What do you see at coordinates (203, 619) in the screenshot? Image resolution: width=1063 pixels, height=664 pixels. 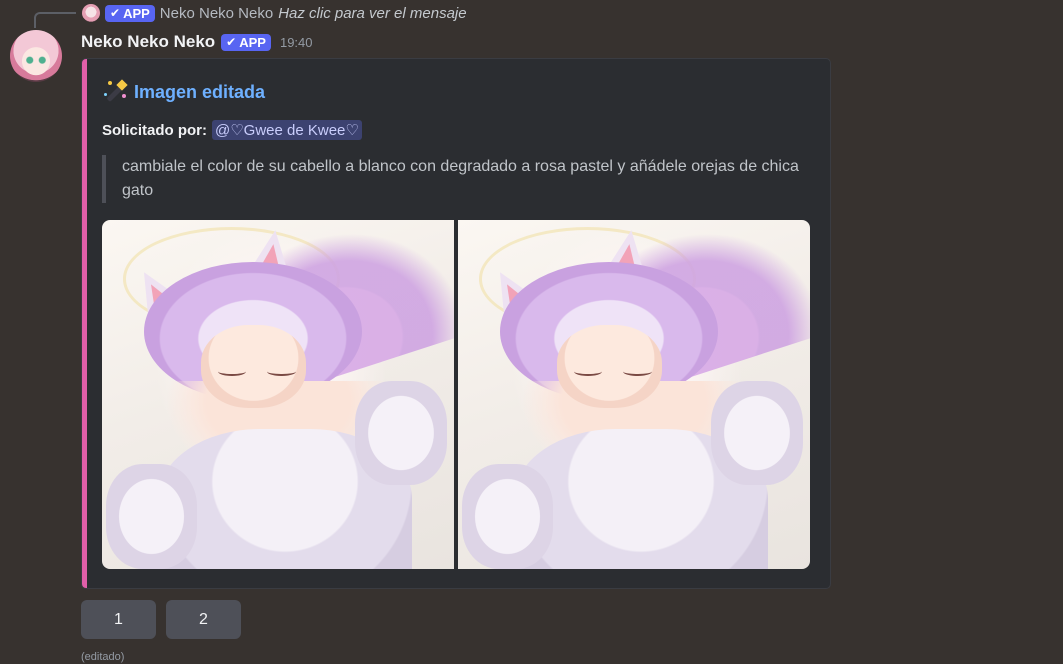 I see `select-image-2-button: 2` at bounding box center [203, 619].